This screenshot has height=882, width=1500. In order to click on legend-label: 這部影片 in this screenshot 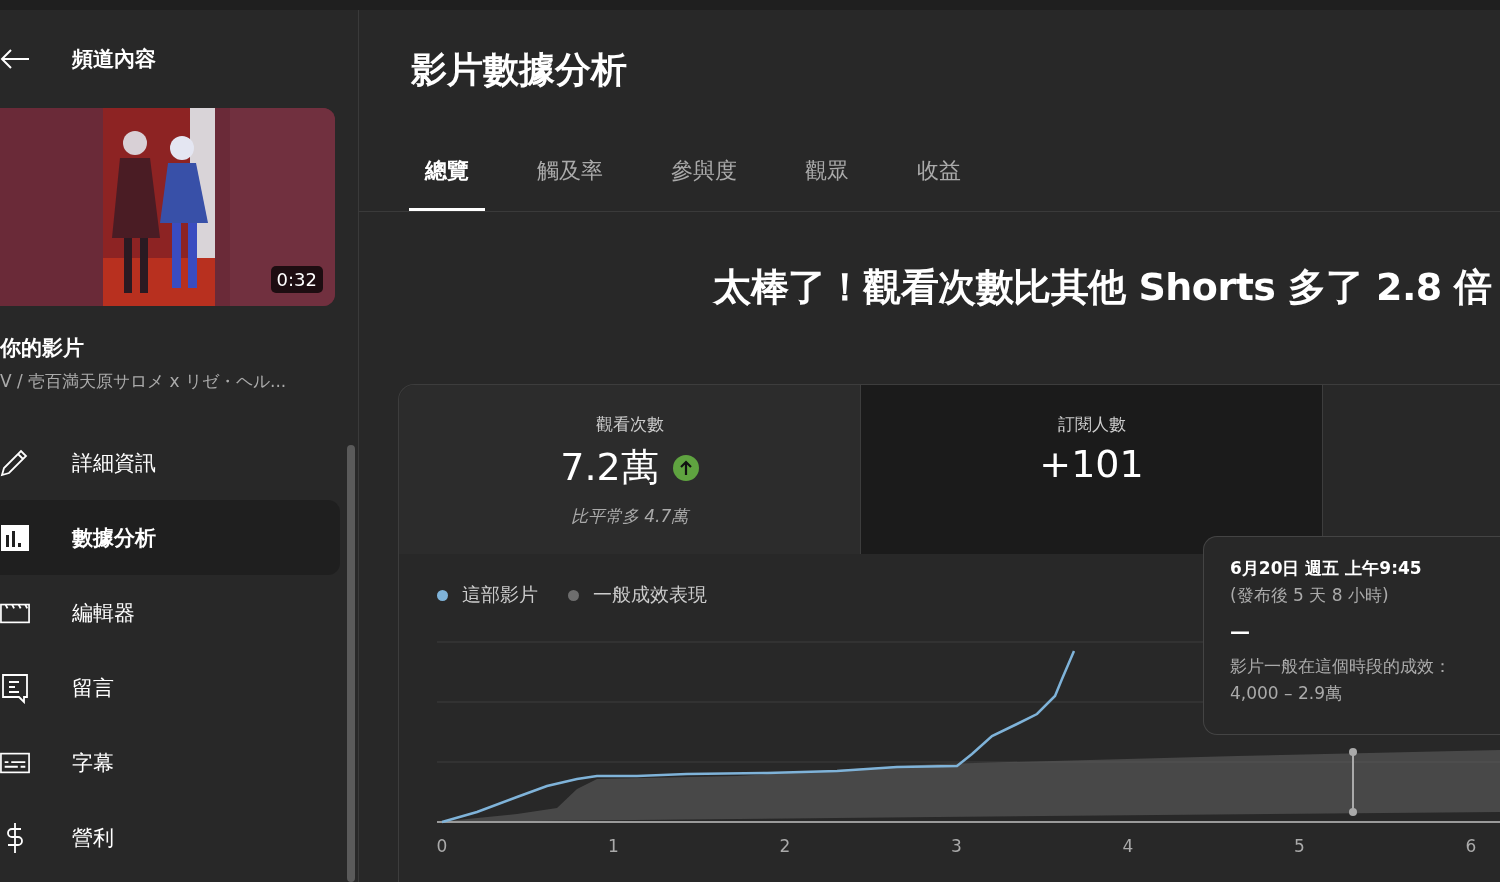, I will do `click(500, 594)`.